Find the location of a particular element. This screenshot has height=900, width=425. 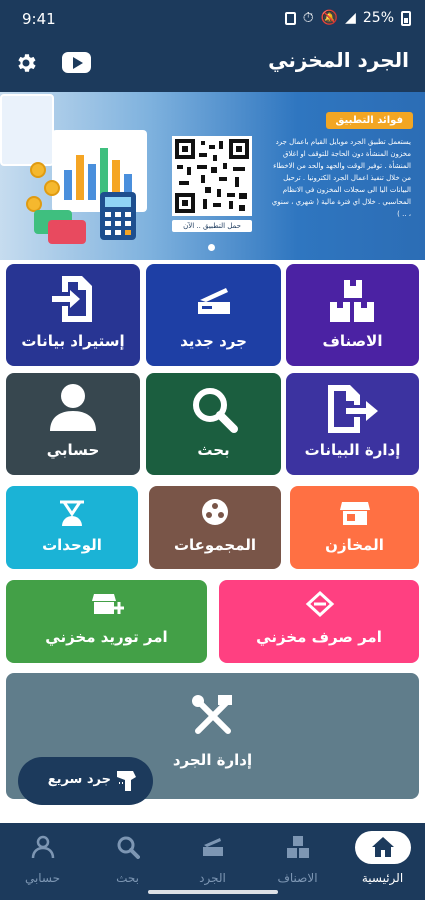

tile-import-data: إستيراد بيانات is located at coordinates (73, 315).